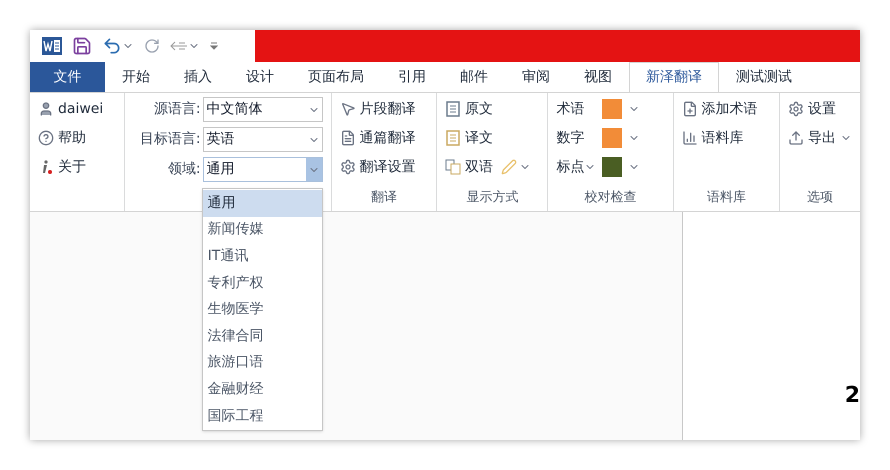 This screenshot has width=890, height=470. Describe the element at coordinates (764, 77) in the screenshot. I see `ribbon-tab: 测试测试` at that location.